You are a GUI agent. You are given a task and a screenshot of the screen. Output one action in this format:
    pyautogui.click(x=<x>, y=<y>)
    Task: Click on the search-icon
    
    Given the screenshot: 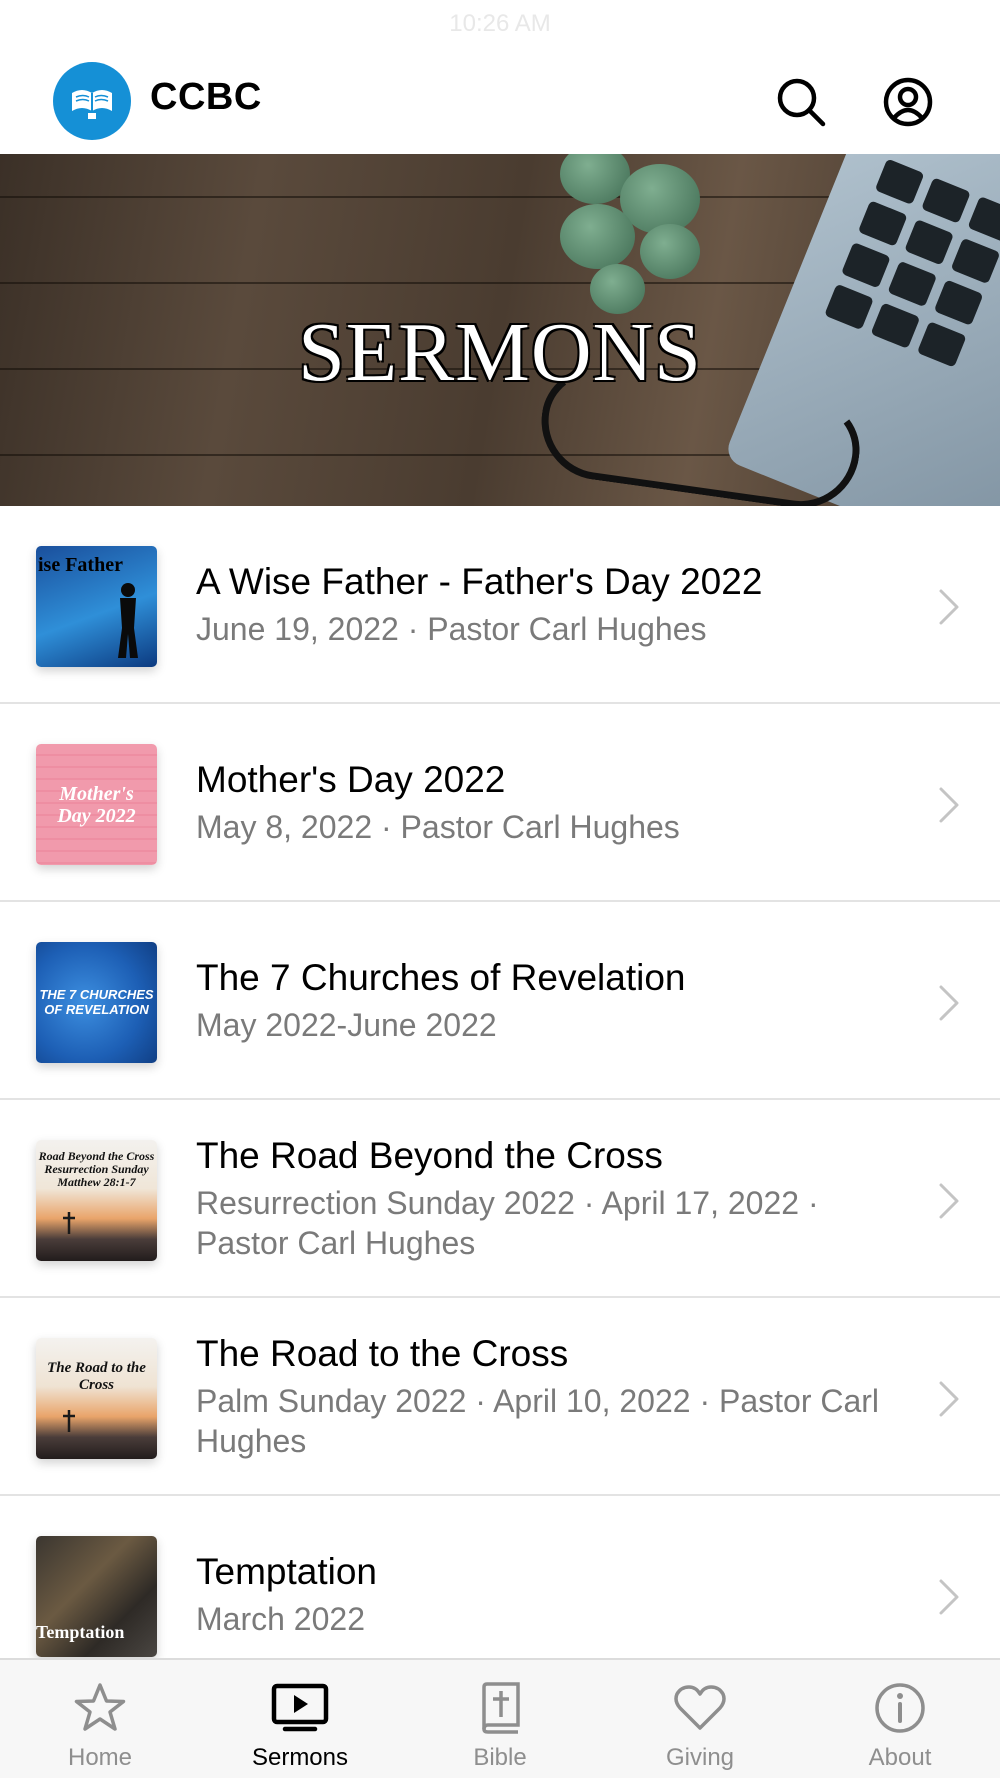 What is the action you would take?
    pyautogui.click(x=801, y=102)
    